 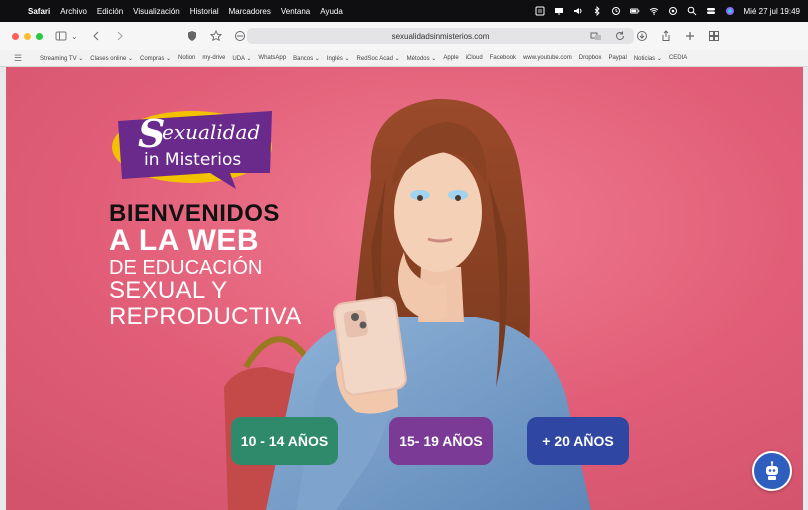 I want to click on menu-ventana: Ventana, so click(x=295, y=11).